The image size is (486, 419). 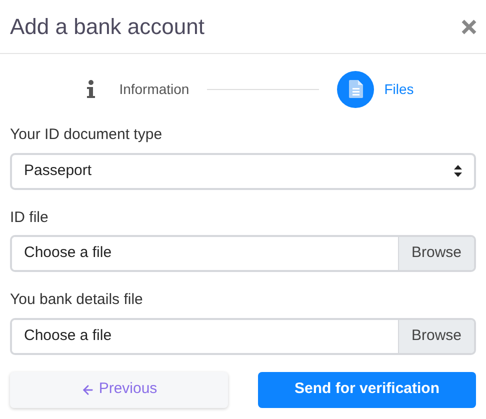 What do you see at coordinates (243, 171) in the screenshot?
I see `select-field: Passeport` at bounding box center [243, 171].